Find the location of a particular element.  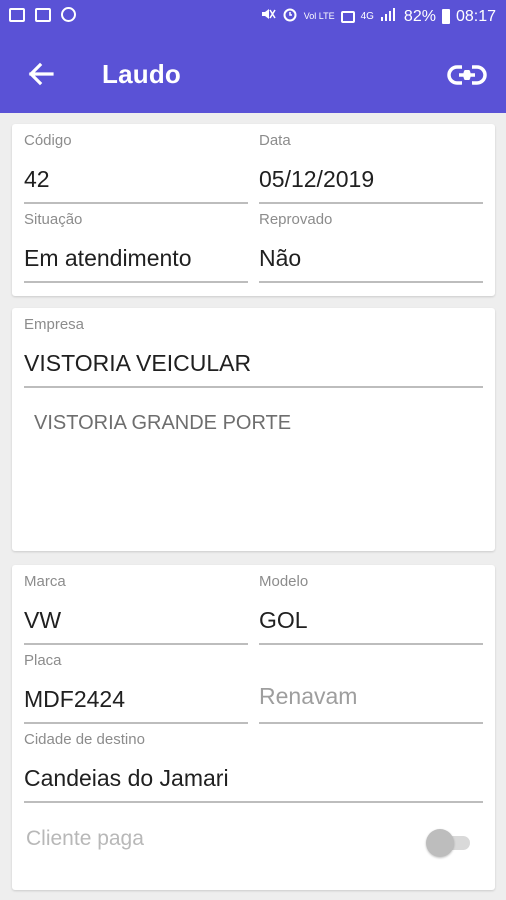

4g-icon: 4G is located at coordinates (367, 16).